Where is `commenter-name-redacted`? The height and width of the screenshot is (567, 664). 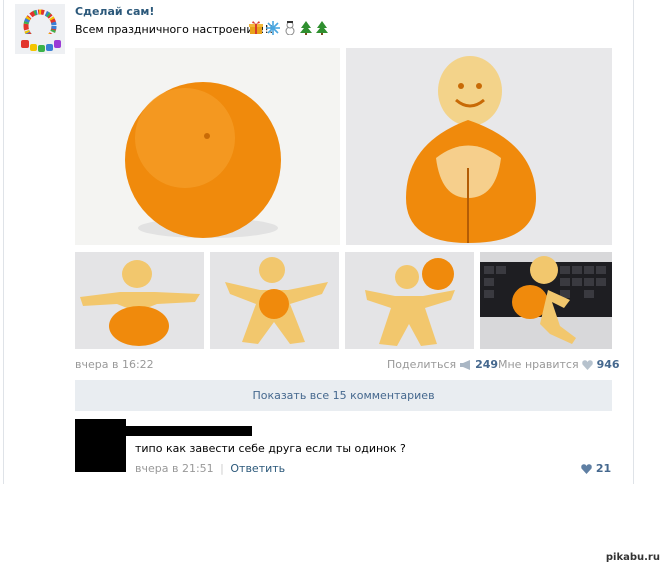 commenter-name-redacted is located at coordinates (189, 431).